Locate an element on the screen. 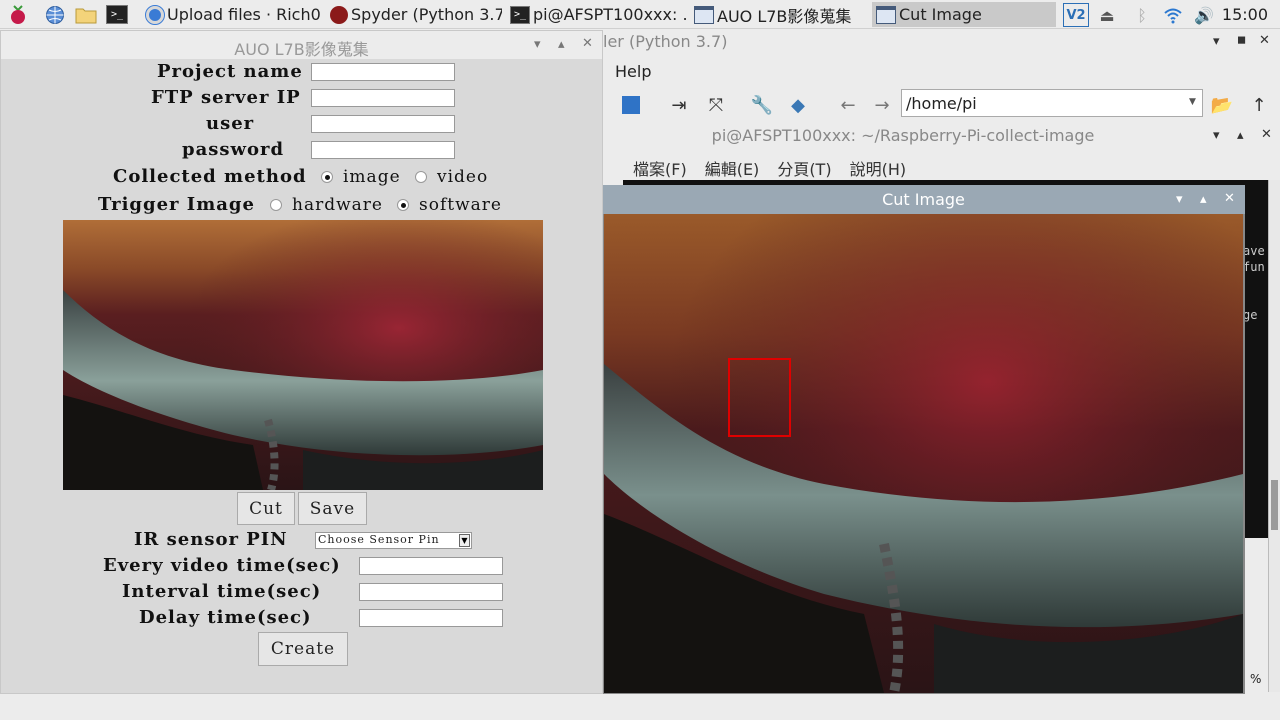 This screenshot has width=1280, height=720. interval-time-label: Interval time(sec) is located at coordinates (222, 591).